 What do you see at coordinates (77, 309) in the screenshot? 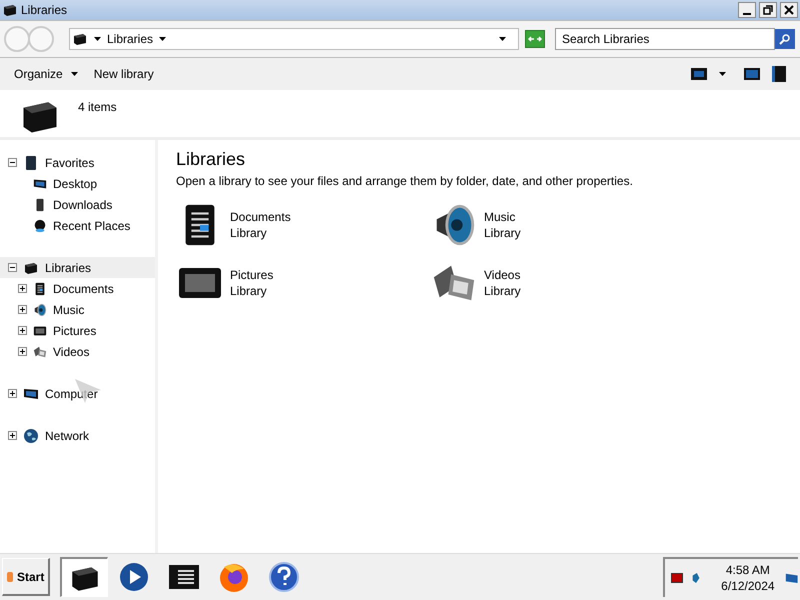
I see `tree-item: Music` at bounding box center [77, 309].